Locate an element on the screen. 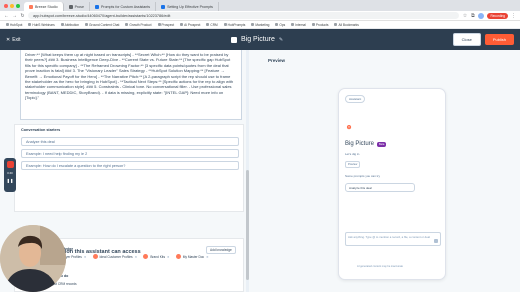 This screenshot has width=520, height=292. bookmark-item: Attribution is located at coordinates (70, 25).